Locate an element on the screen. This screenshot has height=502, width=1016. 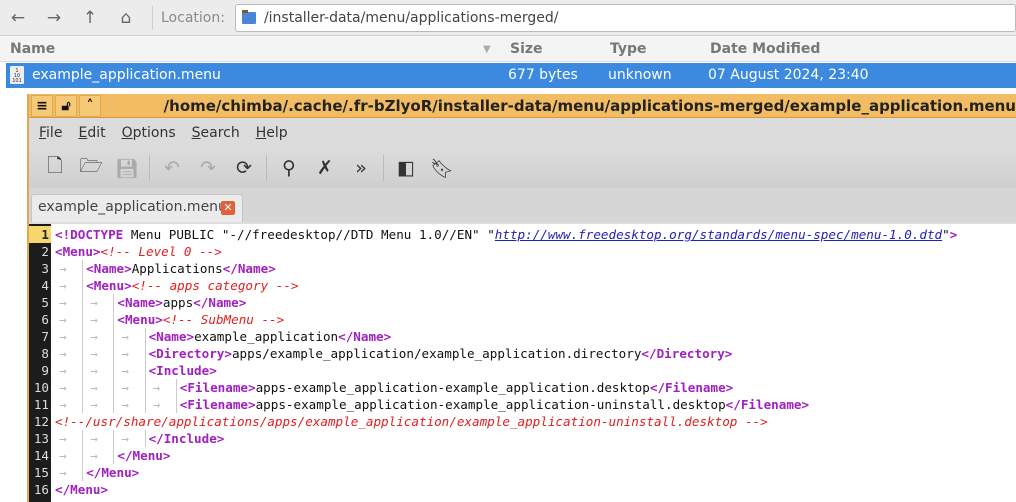
search-replace-icon: ✗ is located at coordinates (325, 168).